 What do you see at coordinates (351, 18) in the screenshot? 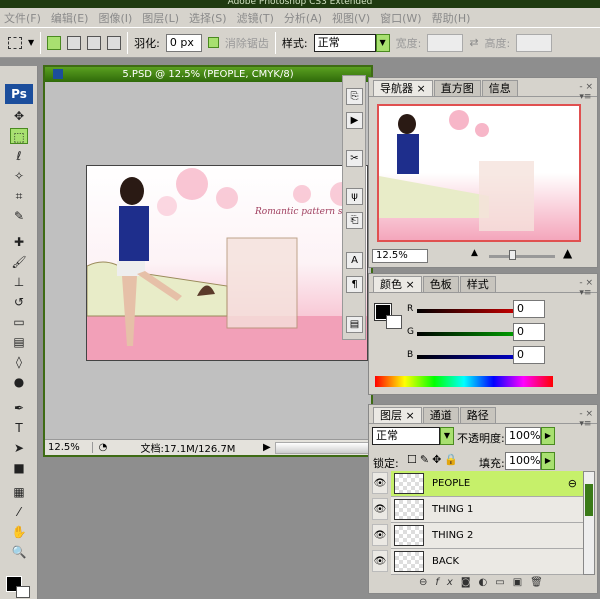
I see `menu-view: 视图(V)` at bounding box center [351, 18].